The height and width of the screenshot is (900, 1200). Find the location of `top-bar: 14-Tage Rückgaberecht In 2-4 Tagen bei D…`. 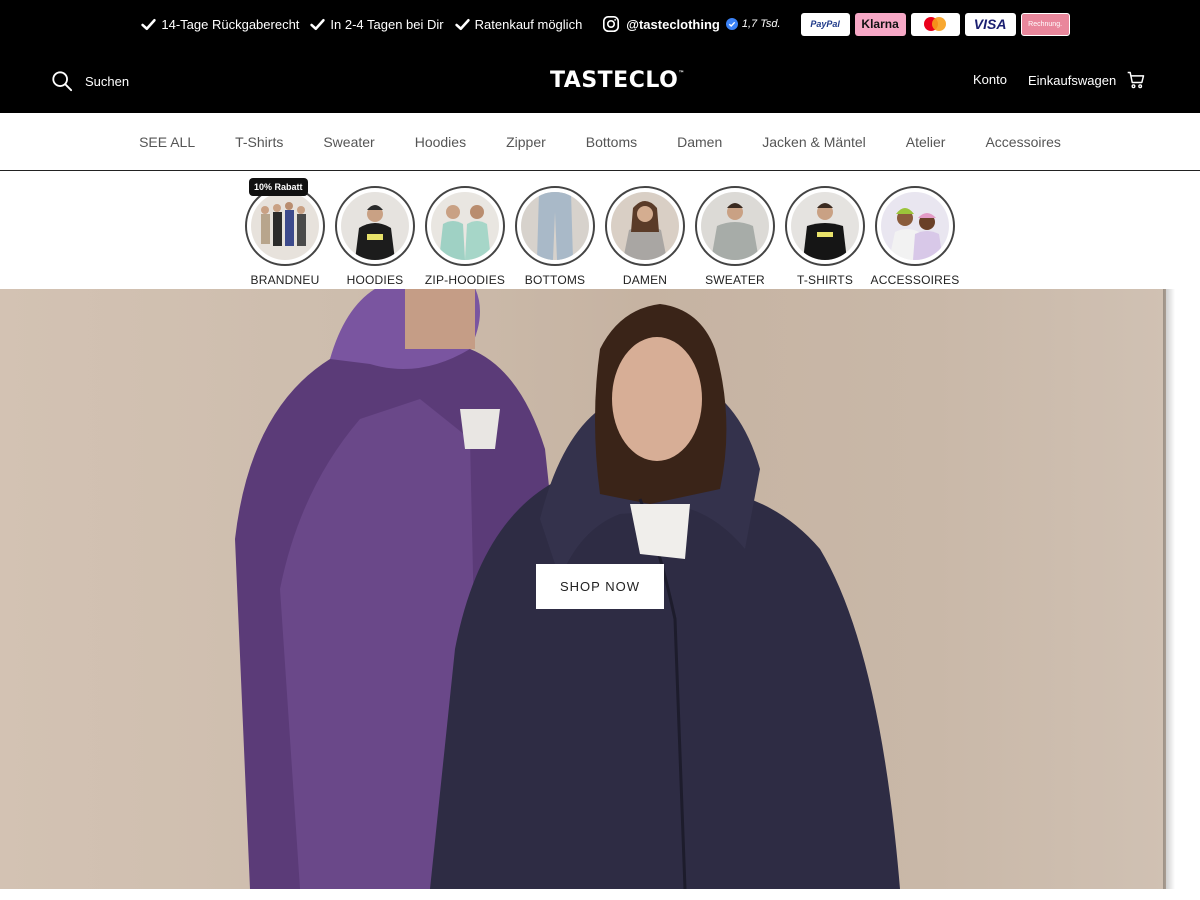

top-bar: 14-Tage Rückgaberecht In 2-4 Tagen bei D… is located at coordinates (600, 56).